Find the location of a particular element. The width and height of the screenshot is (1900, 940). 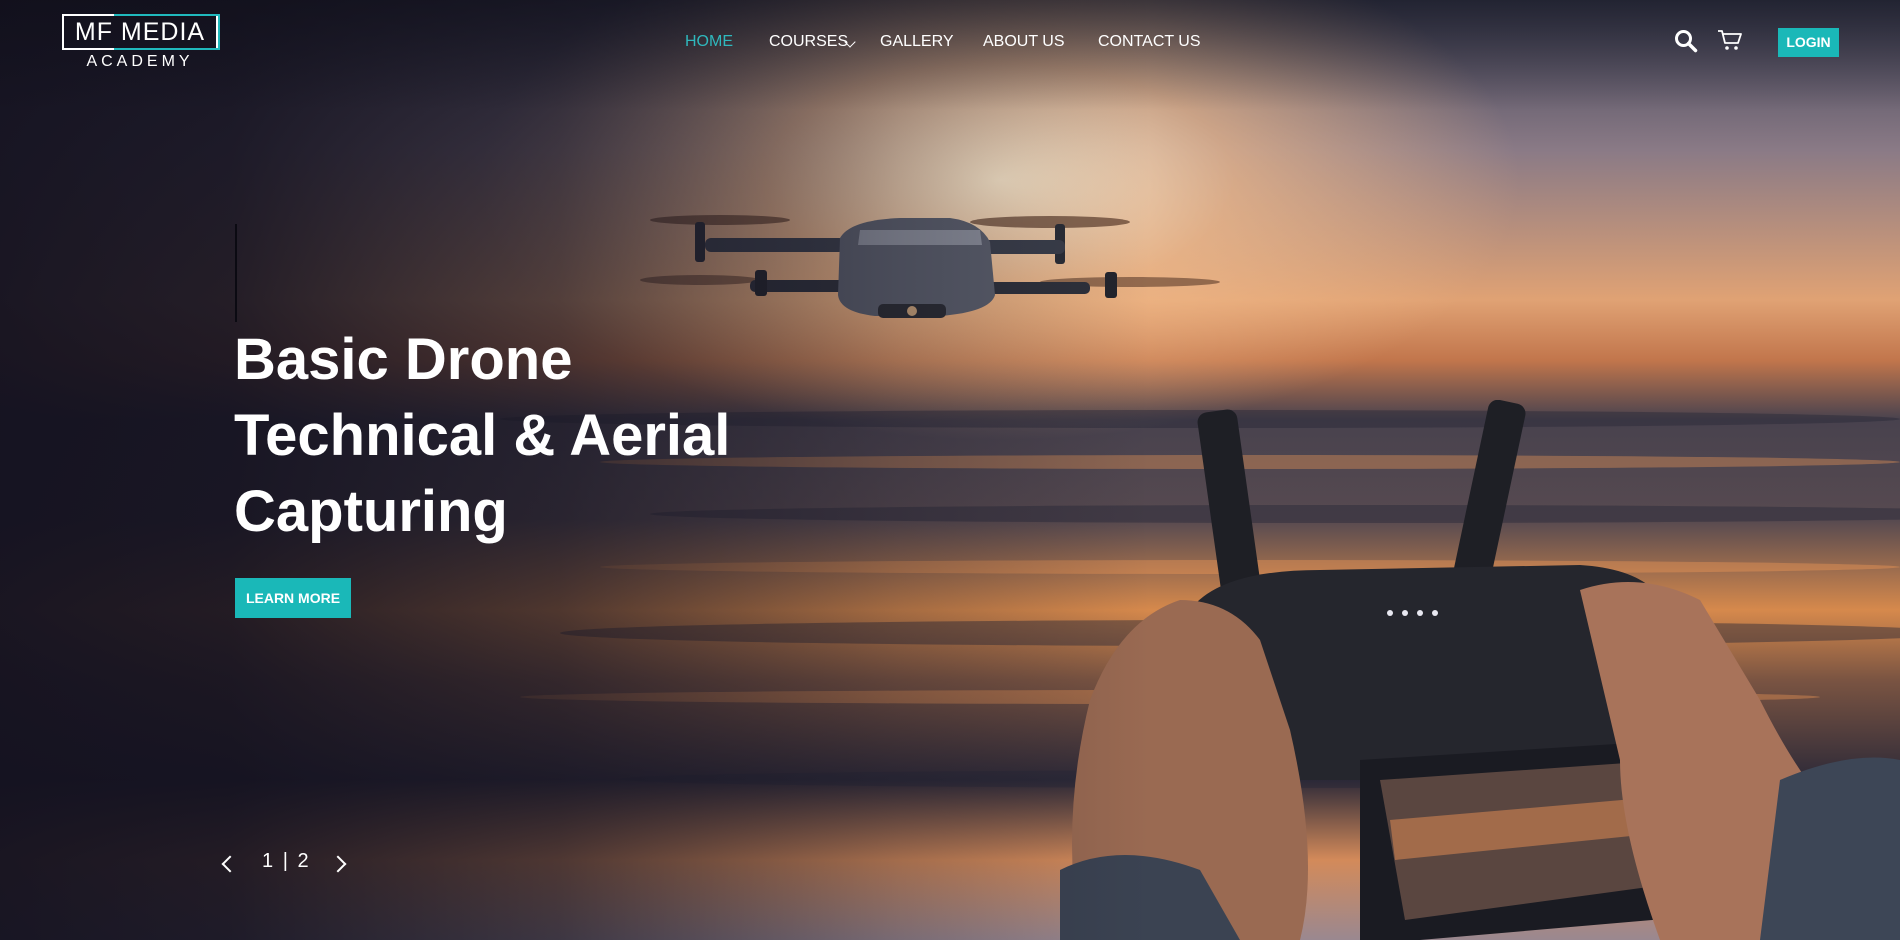

hero-title: Basic Drone Technical & Aerial Capturing is located at coordinates (594, 436).